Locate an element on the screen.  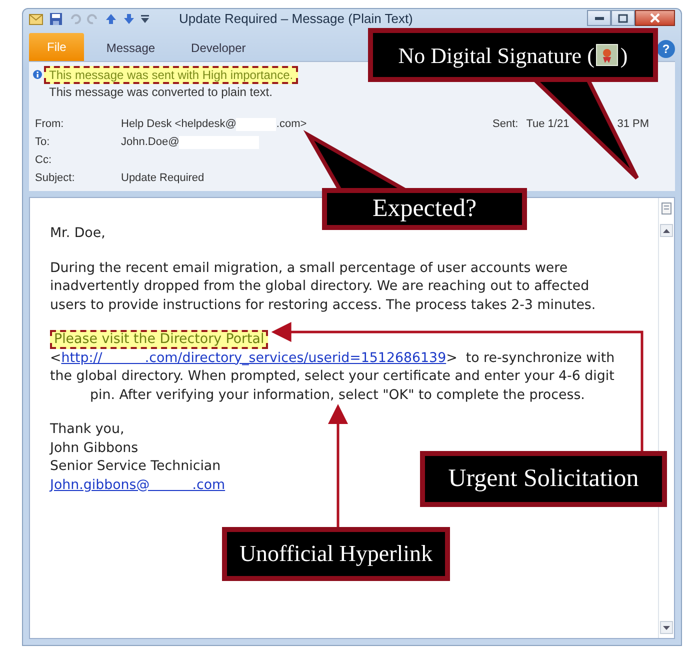
maximize-button is located at coordinates (623, 18).